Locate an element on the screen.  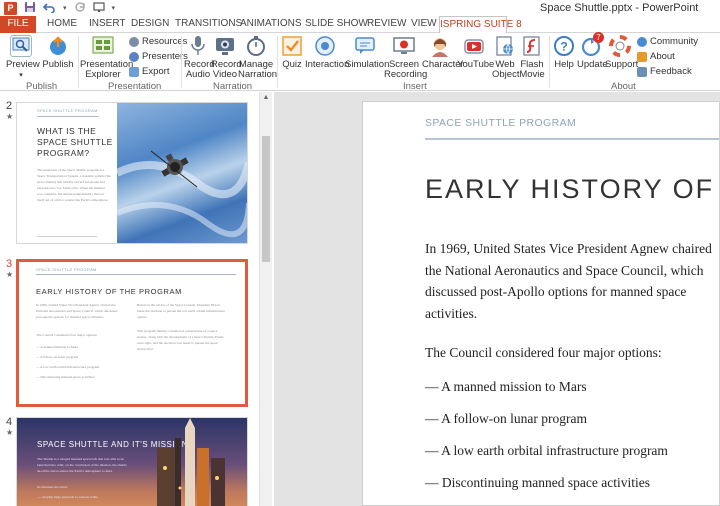
support-button: Support is located at coordinates (622, 52).